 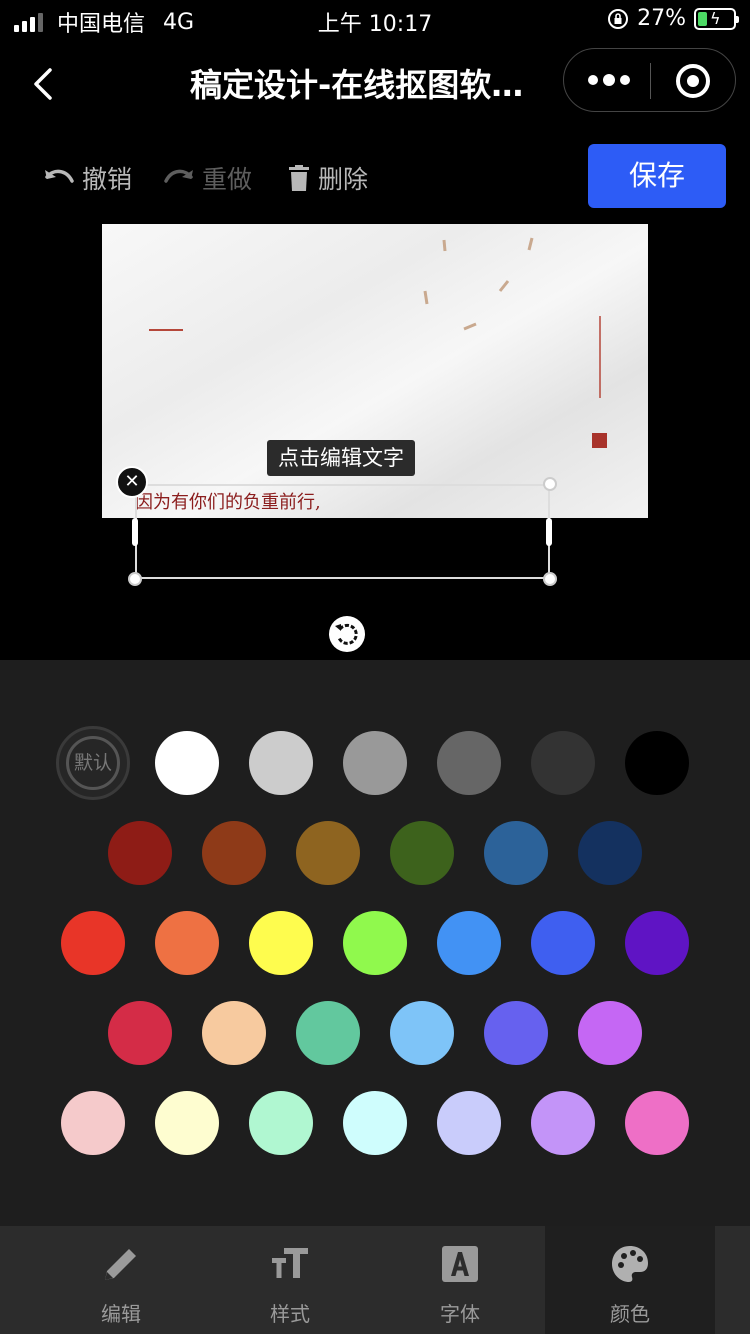 I want to click on resize-handle-left, so click(x=135, y=532).